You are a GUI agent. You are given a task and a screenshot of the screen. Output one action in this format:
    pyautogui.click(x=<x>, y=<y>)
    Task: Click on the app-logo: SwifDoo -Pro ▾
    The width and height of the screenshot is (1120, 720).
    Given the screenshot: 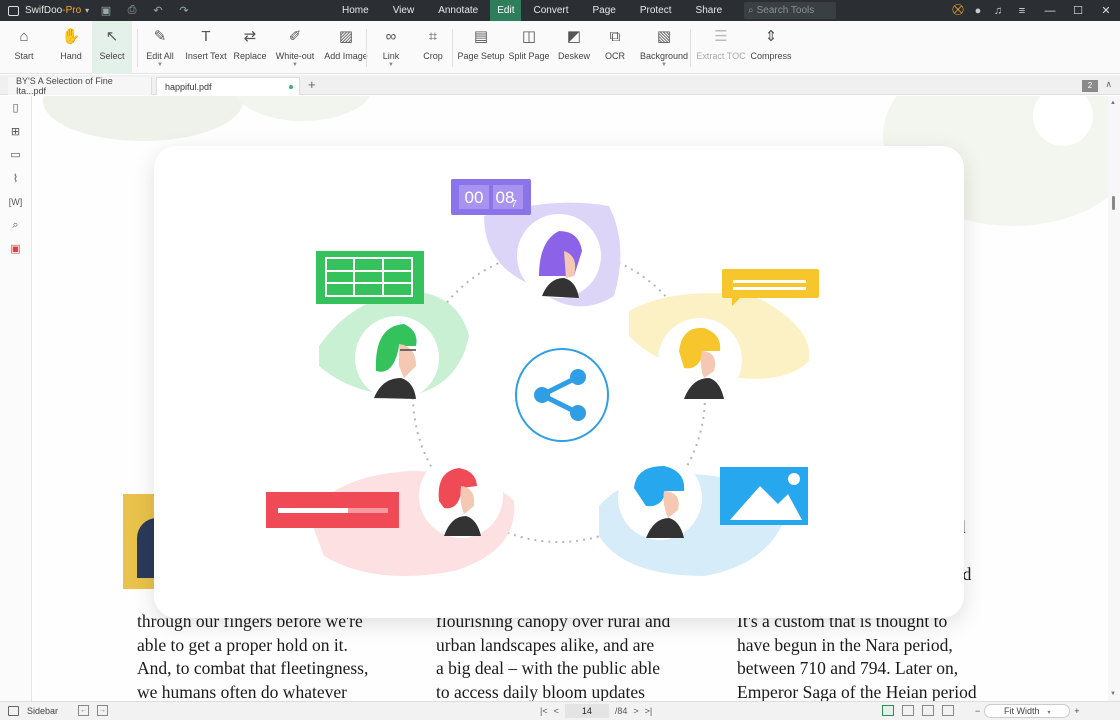 What is the action you would take?
    pyautogui.click(x=50, y=10)
    